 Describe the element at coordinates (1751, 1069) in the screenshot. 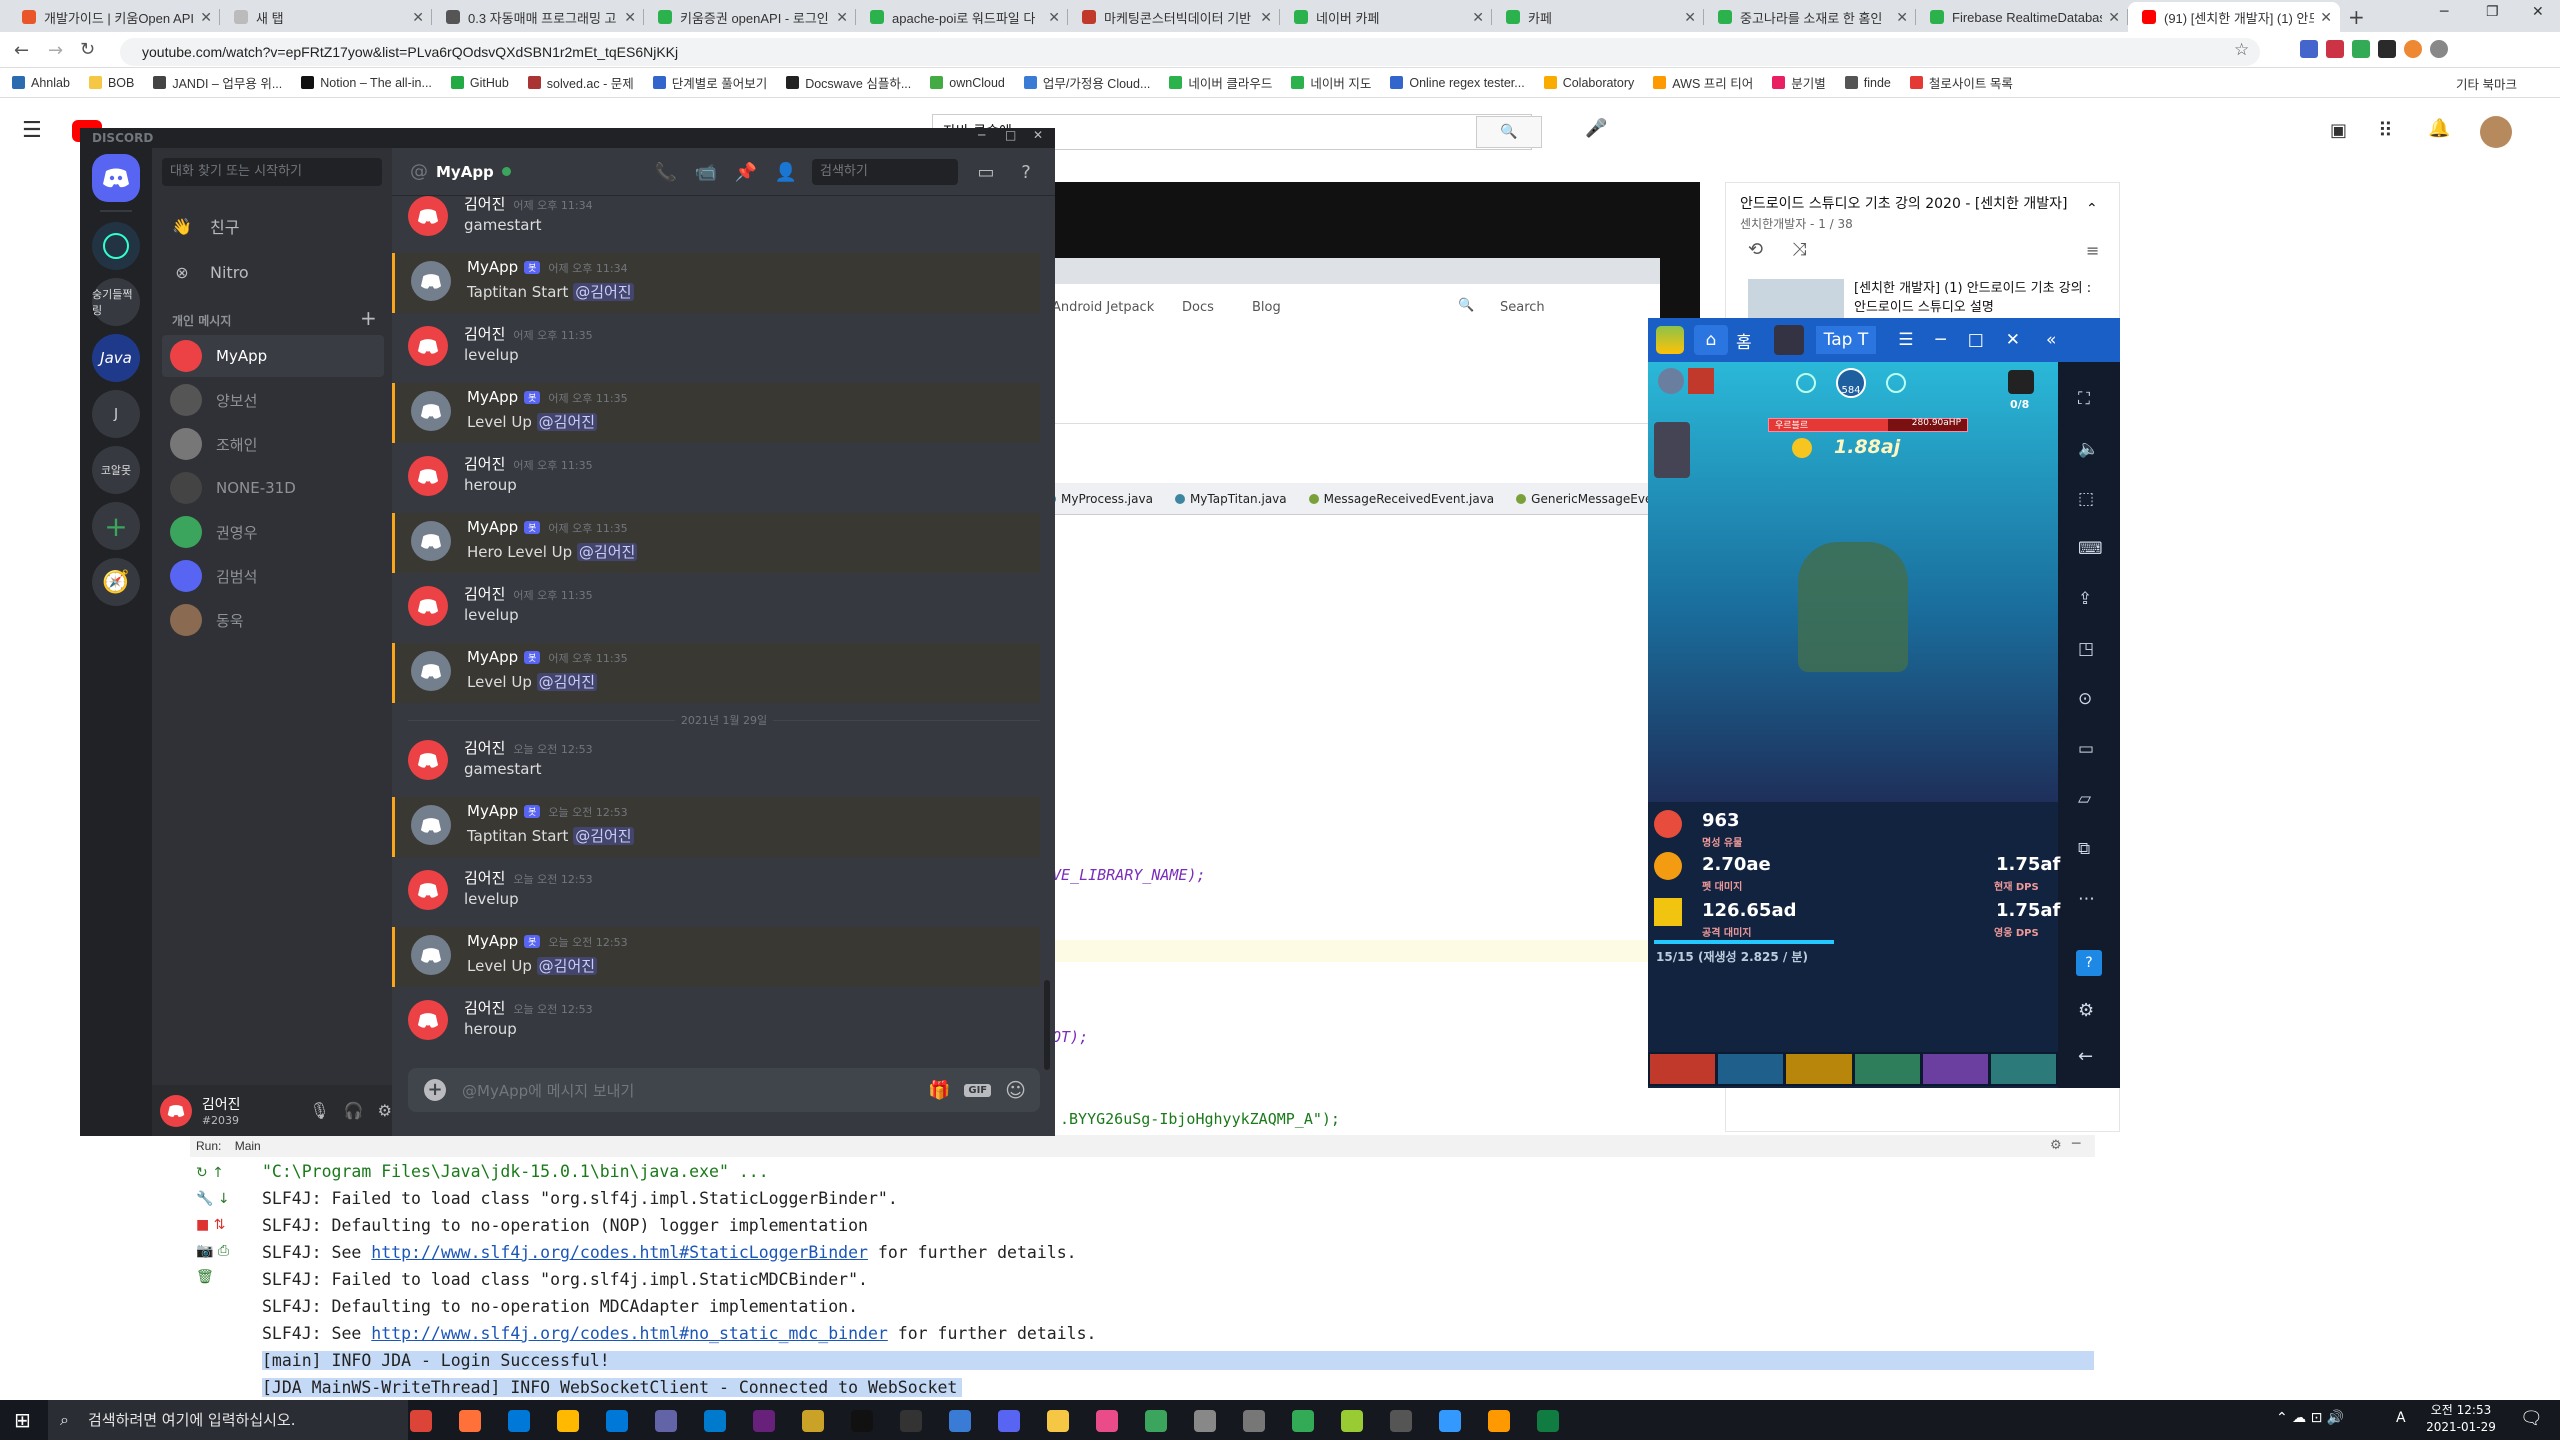

I see `heroes-tab-icon` at that location.